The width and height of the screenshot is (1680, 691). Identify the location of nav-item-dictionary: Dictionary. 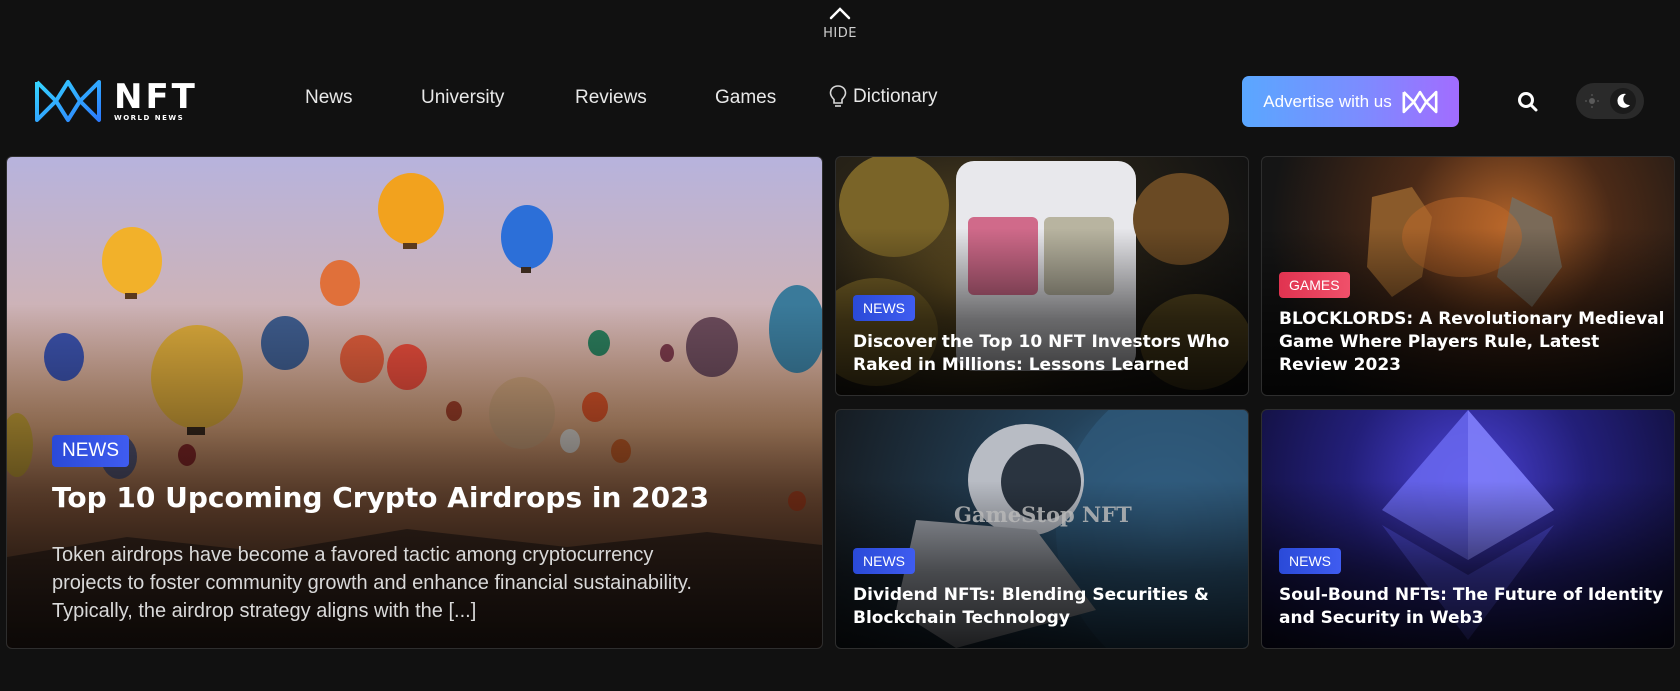
(883, 97).